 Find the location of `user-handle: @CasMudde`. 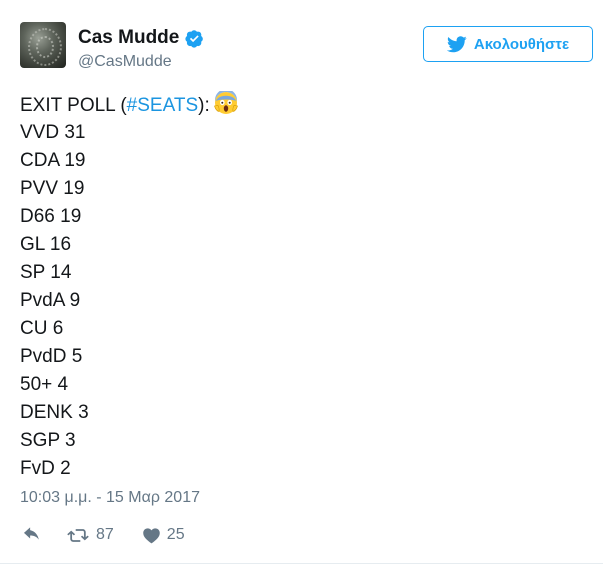

user-handle: @CasMudde is located at coordinates (125, 62).